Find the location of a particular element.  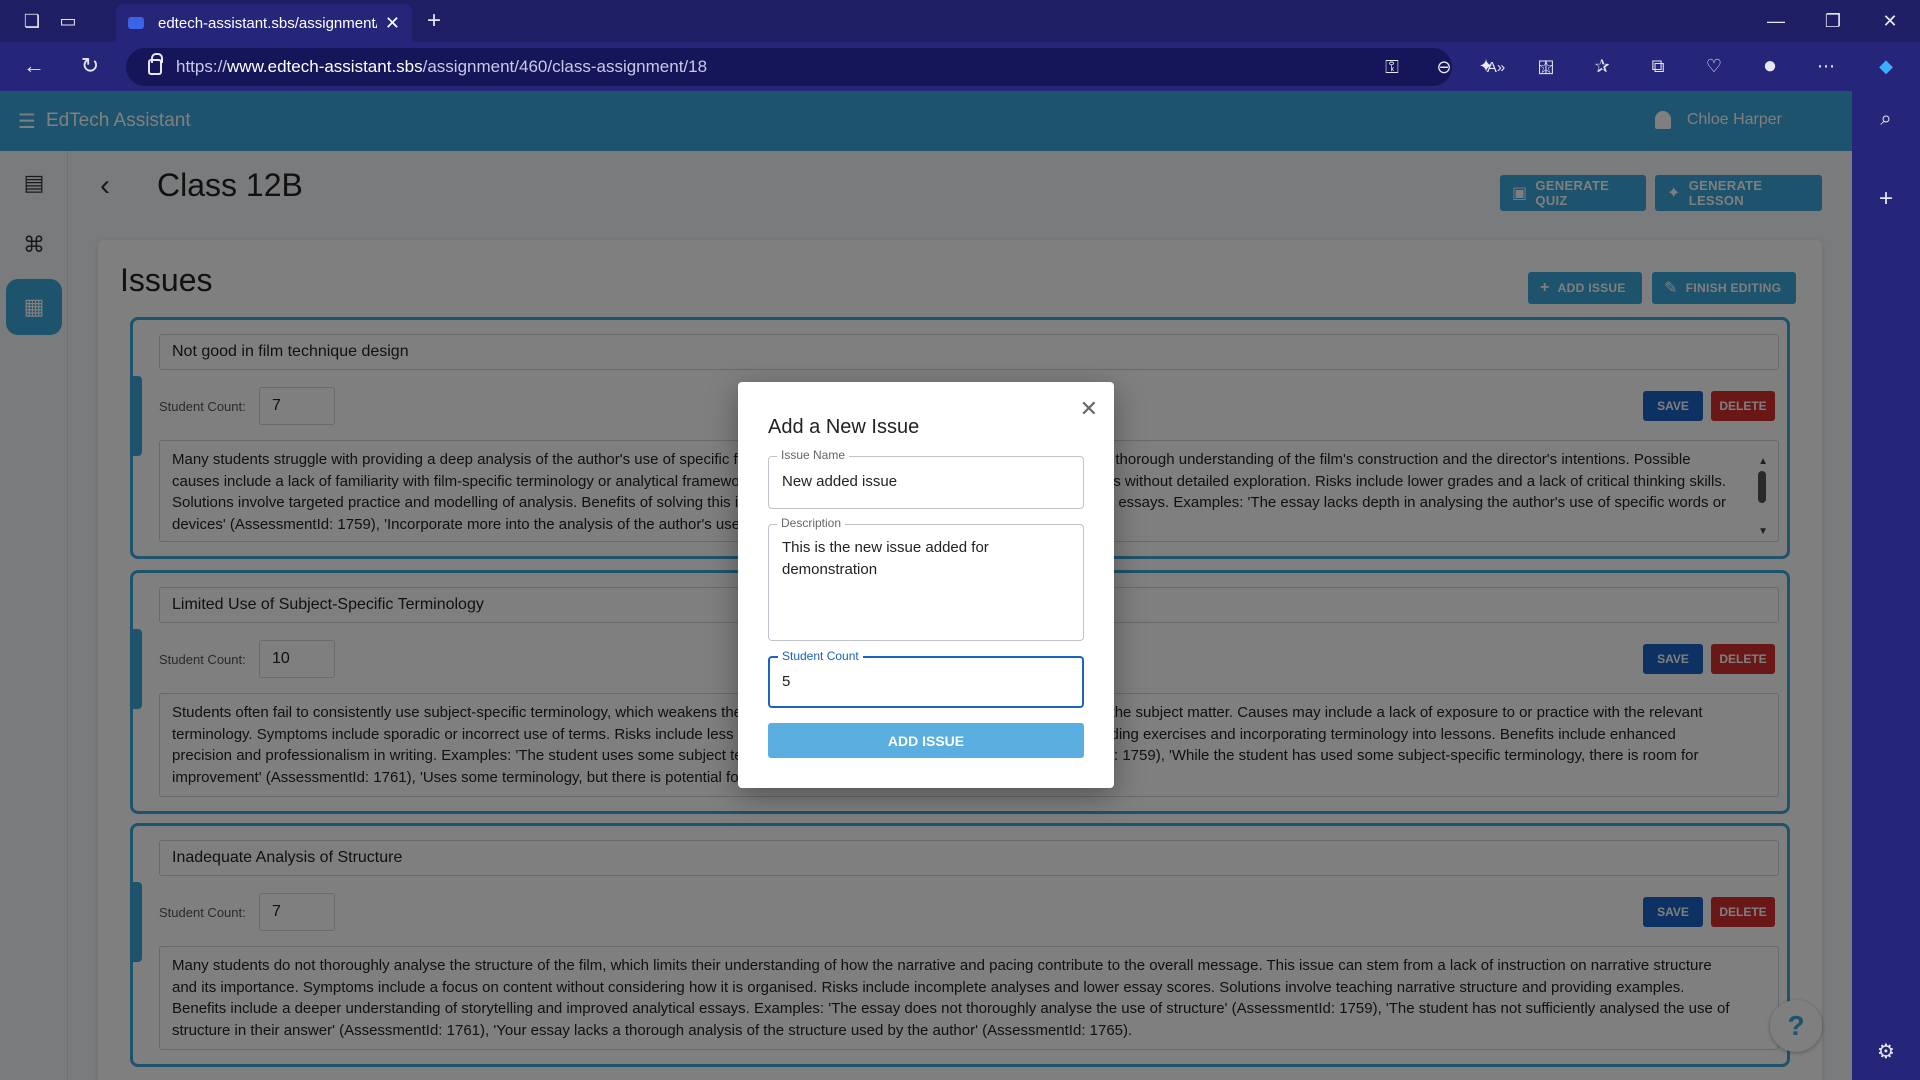

copilot-icon: ◆ is located at coordinates (1886, 66).